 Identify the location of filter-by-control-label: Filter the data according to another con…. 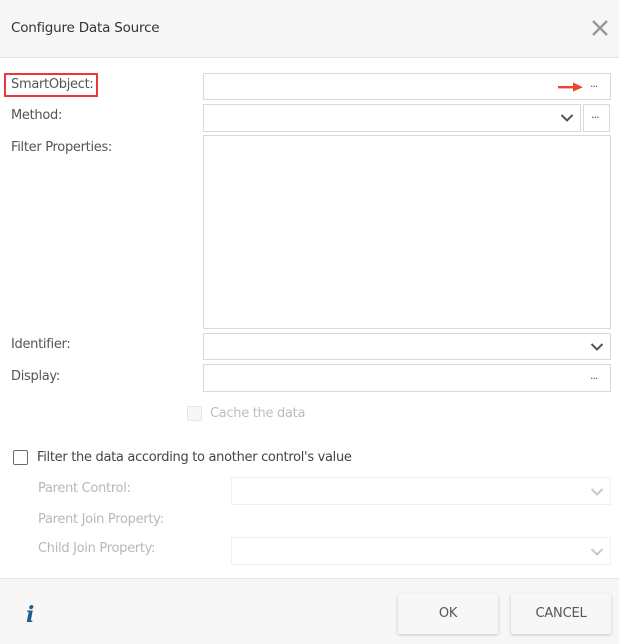
(194, 457).